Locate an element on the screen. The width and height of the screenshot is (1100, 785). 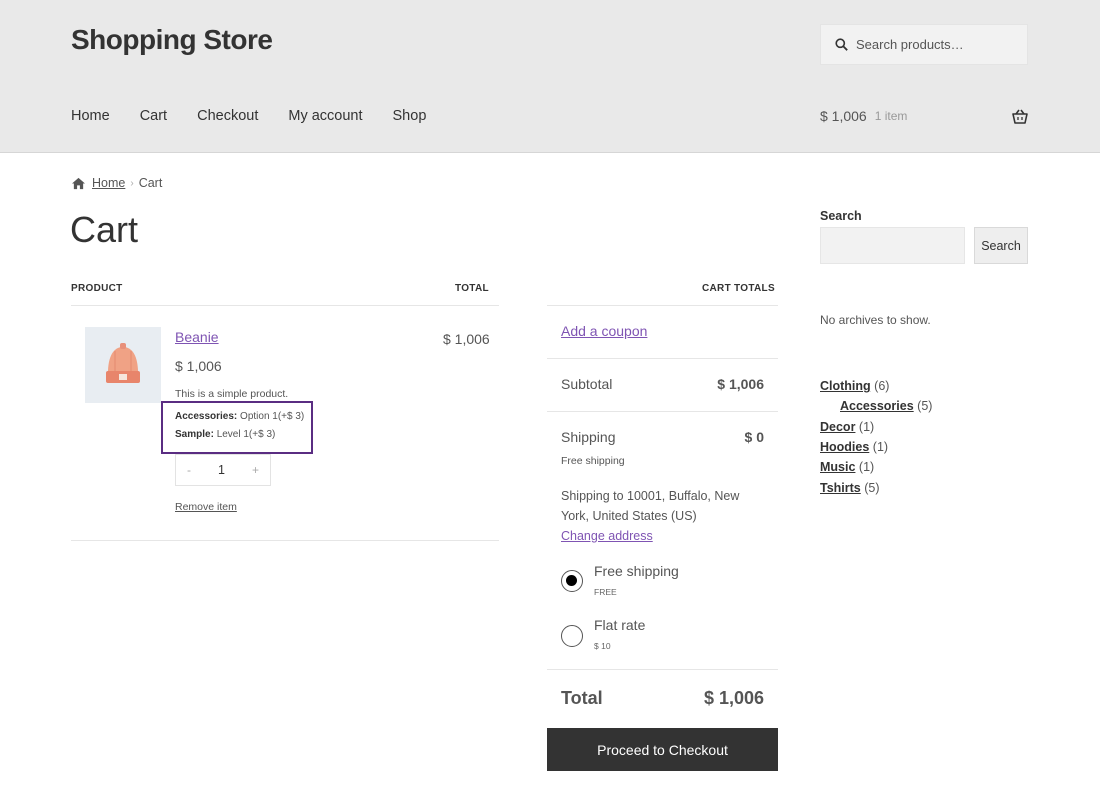
meta-value: Option 1(+$ 3) is located at coordinates (272, 416).